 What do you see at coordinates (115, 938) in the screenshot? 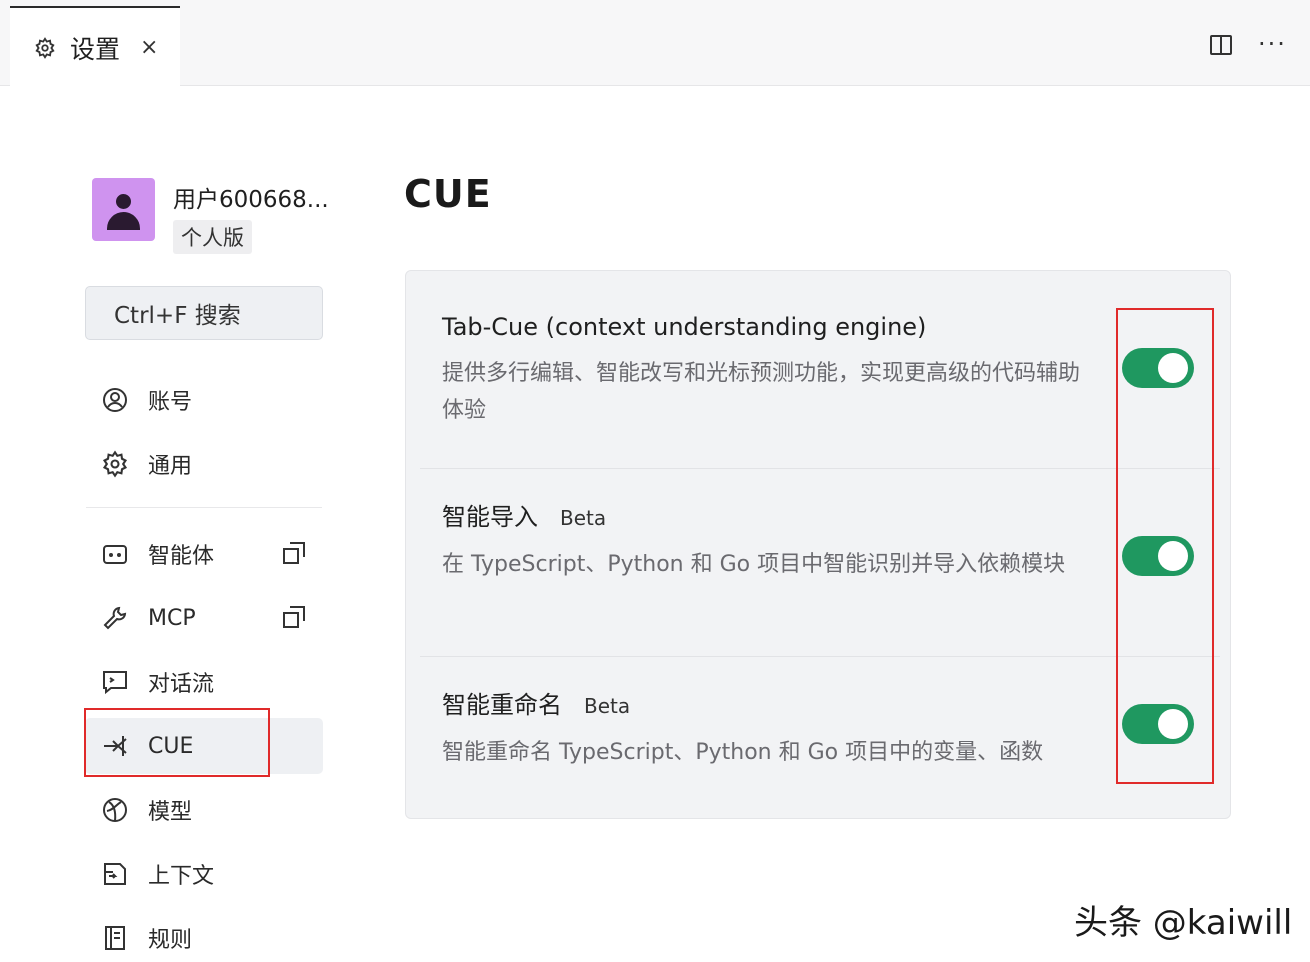
I see `rules-icon` at bounding box center [115, 938].